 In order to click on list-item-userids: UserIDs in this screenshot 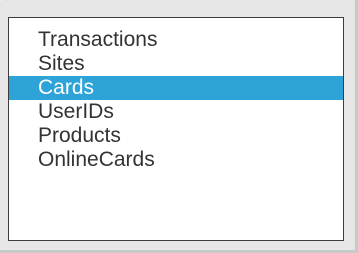, I will do `click(176, 112)`.